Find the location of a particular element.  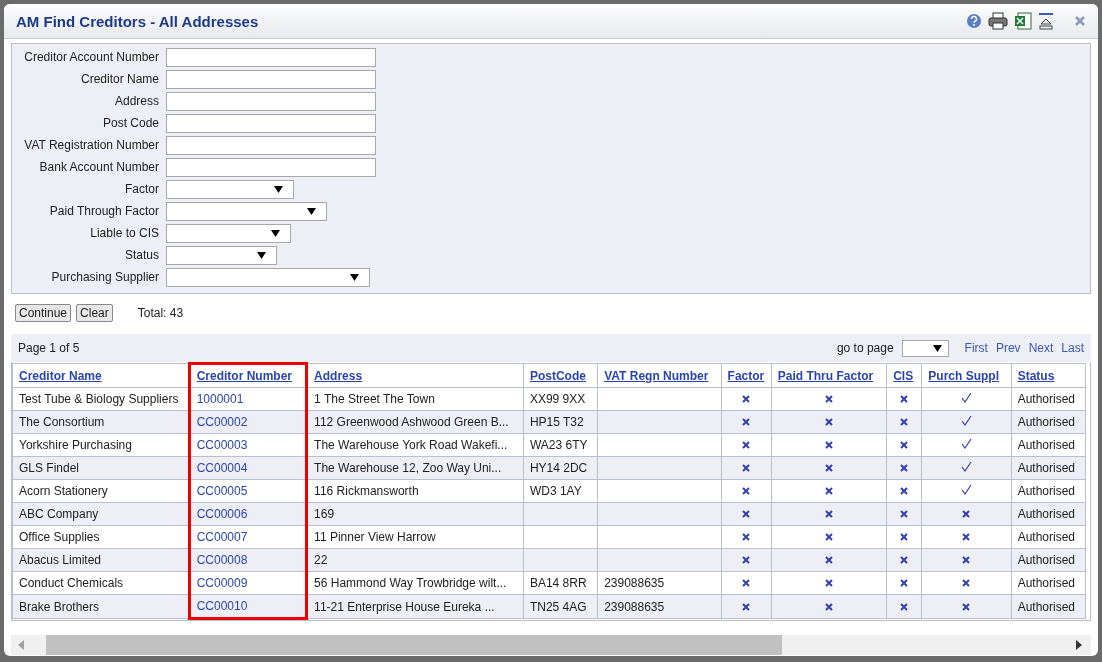

window-title: AM Find Creditors - All Addresses is located at coordinates (138, 21).